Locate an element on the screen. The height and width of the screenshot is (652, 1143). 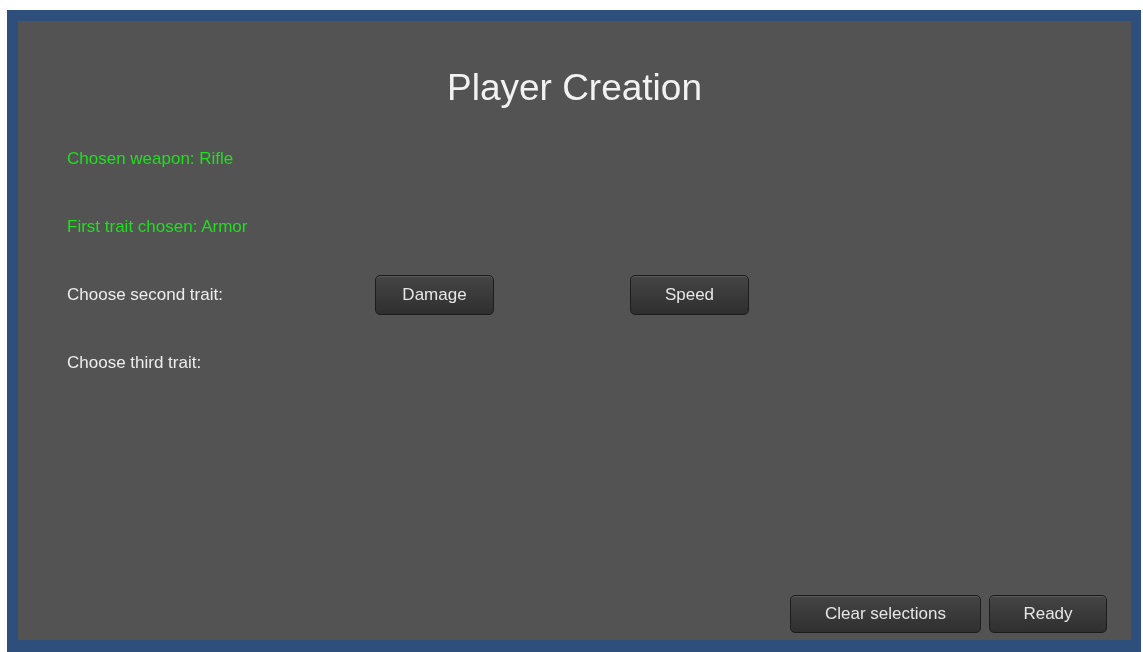
screen-title: Player Creation is located at coordinates (574, 88).